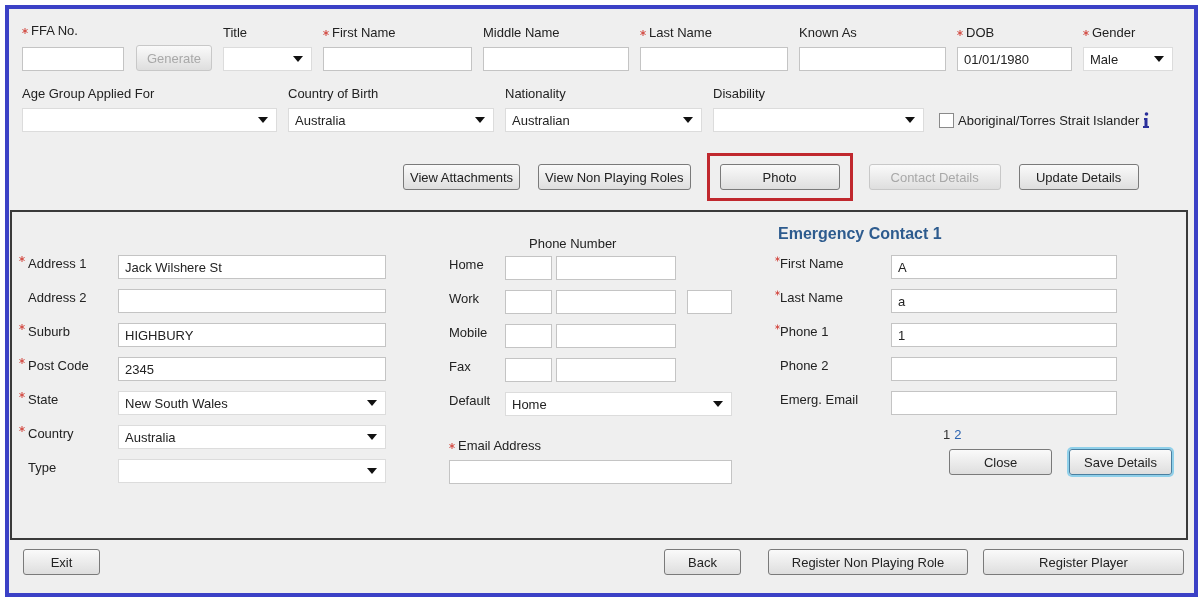 This screenshot has width=1203, height=603. Describe the element at coordinates (860, 234) in the screenshot. I see `section-heading: Emergency Contact 1` at that location.